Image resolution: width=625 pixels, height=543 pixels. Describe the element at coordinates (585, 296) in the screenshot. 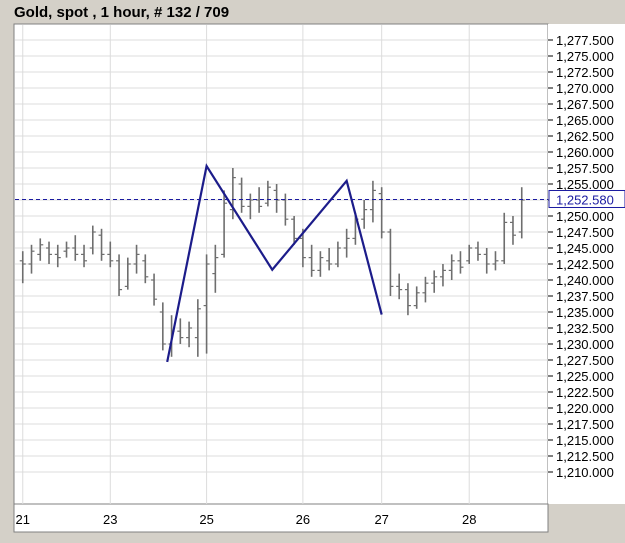

I see `y-tick-label: 1,237.500` at that location.